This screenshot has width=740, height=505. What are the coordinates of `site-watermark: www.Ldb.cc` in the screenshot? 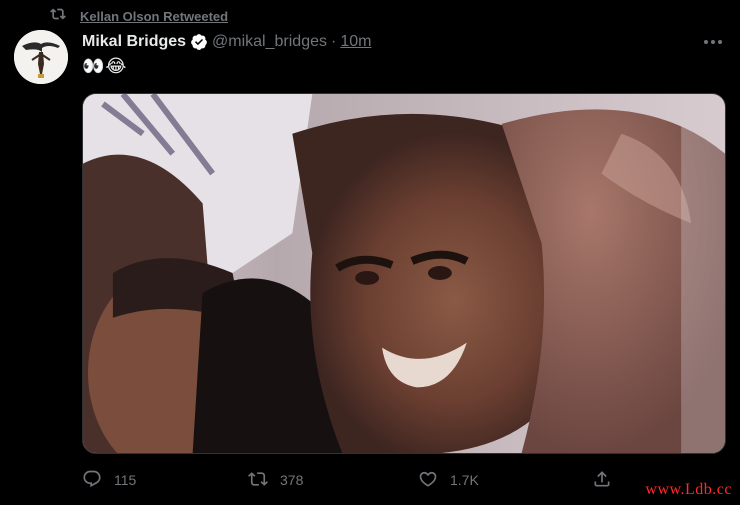 It's located at (688, 489).